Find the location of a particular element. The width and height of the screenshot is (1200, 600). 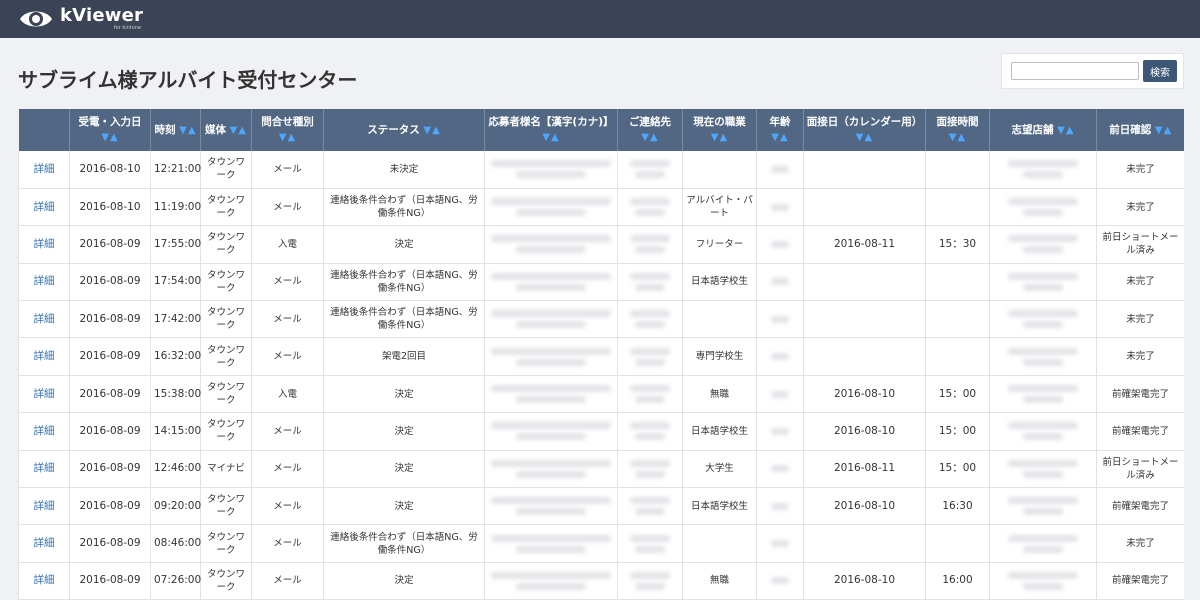

cell-media: マイナビ is located at coordinates (226, 469).